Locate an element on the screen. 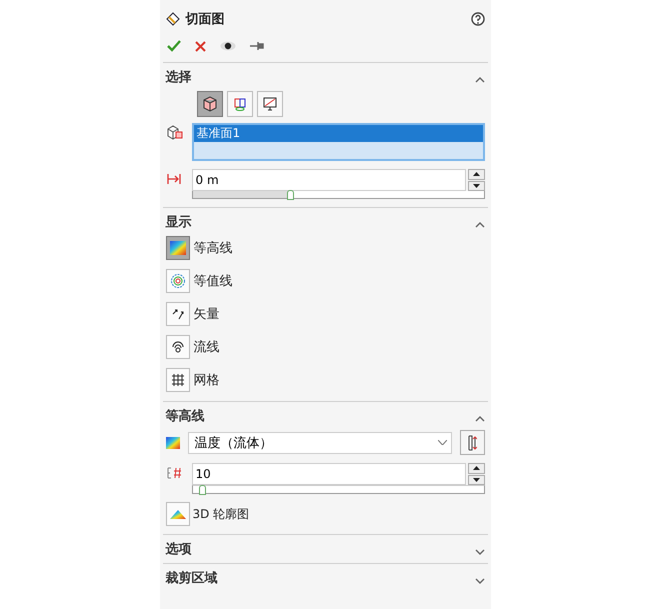 The width and height of the screenshot is (656, 609). section-heading: 裁剪区域 is located at coordinates (192, 578).